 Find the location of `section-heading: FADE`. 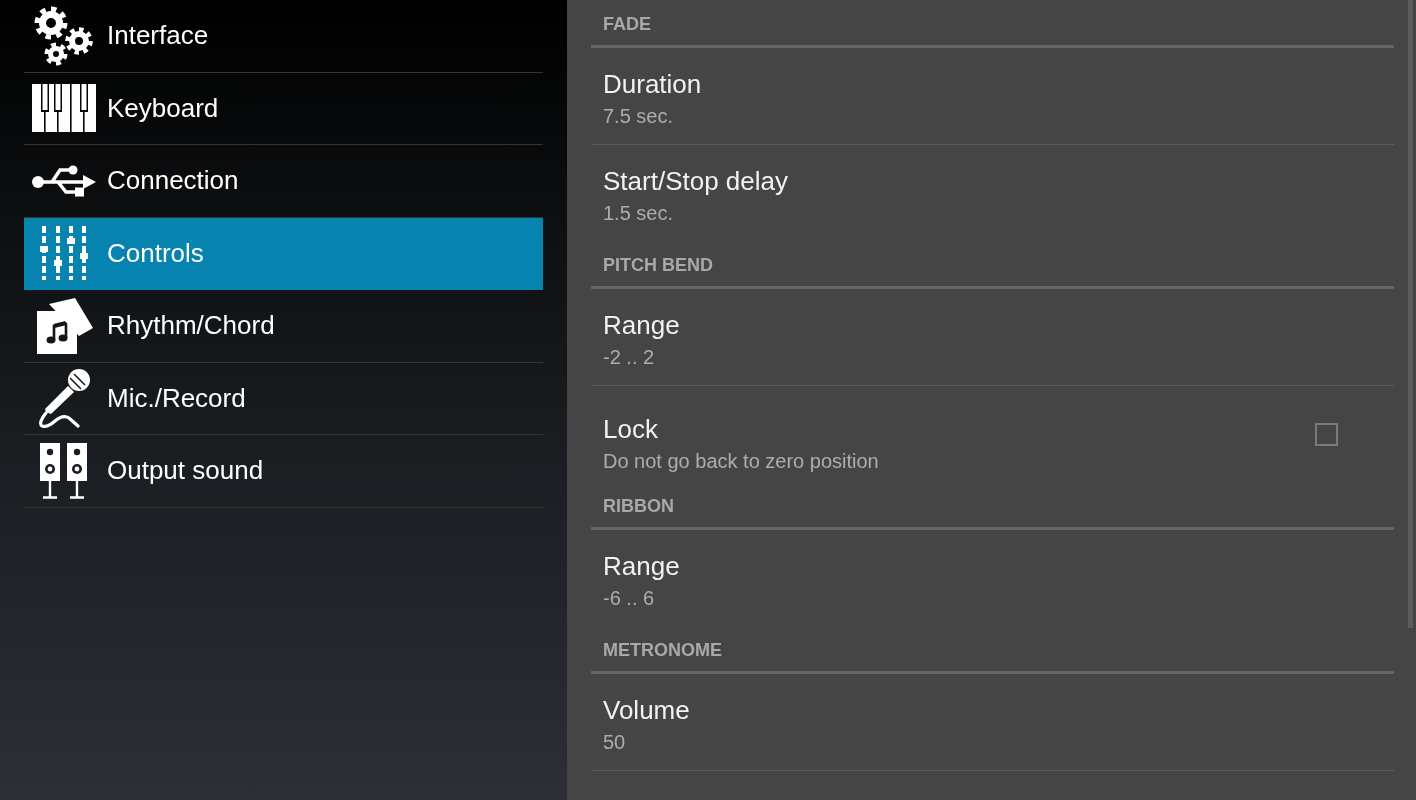

section-heading: FADE is located at coordinates (627, 24).